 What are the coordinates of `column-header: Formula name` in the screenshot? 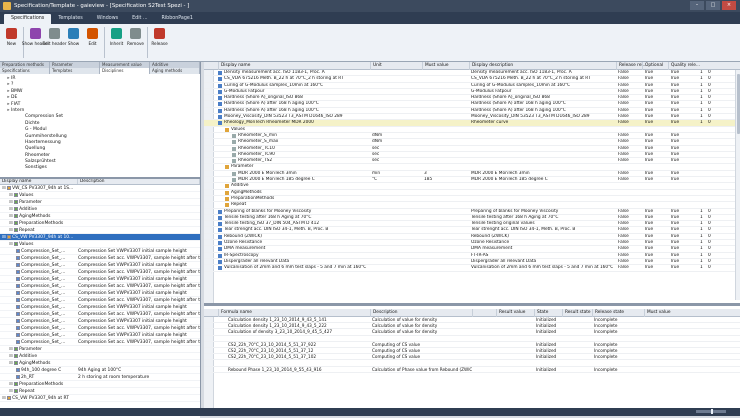 It's located at (235, 313).